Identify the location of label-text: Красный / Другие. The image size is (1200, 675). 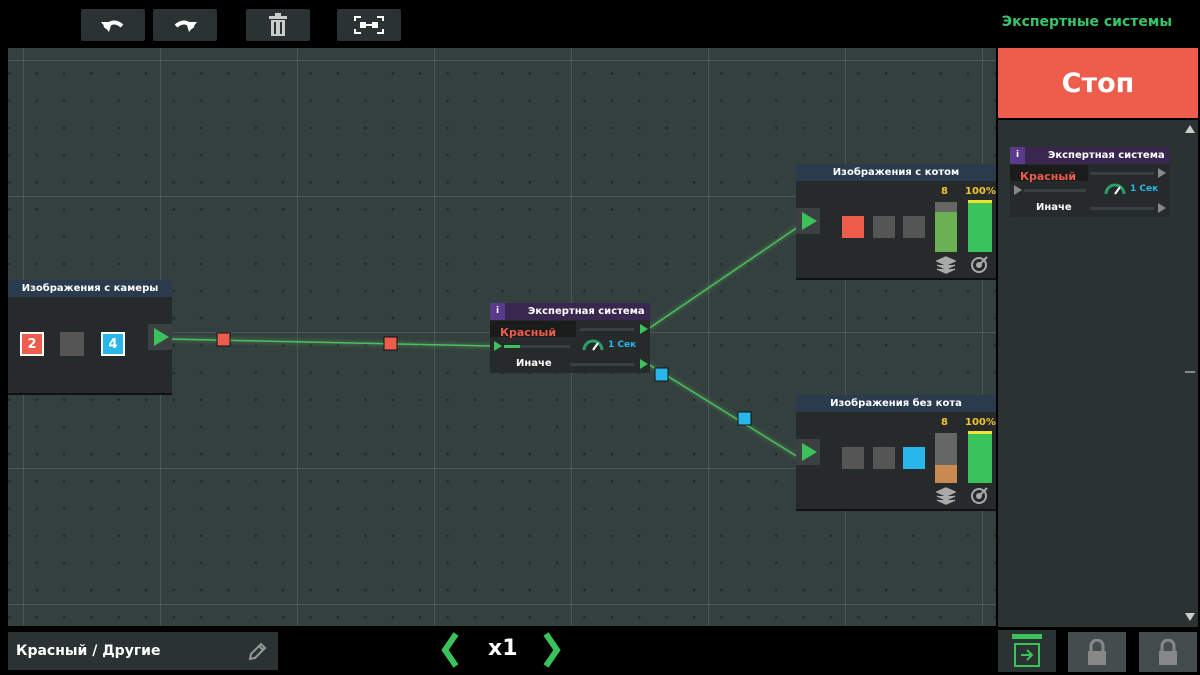
(88, 651).